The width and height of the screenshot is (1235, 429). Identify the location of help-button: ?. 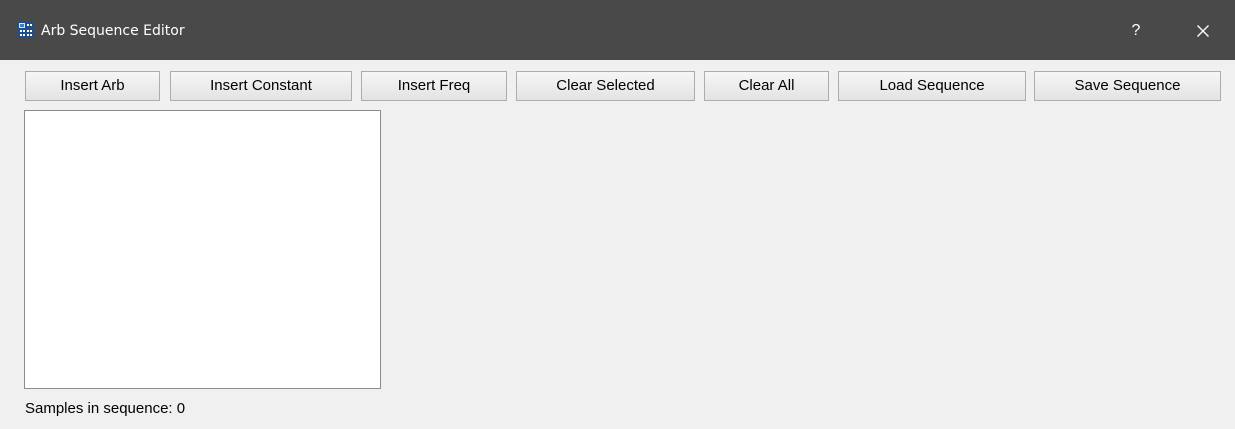
(1136, 31).